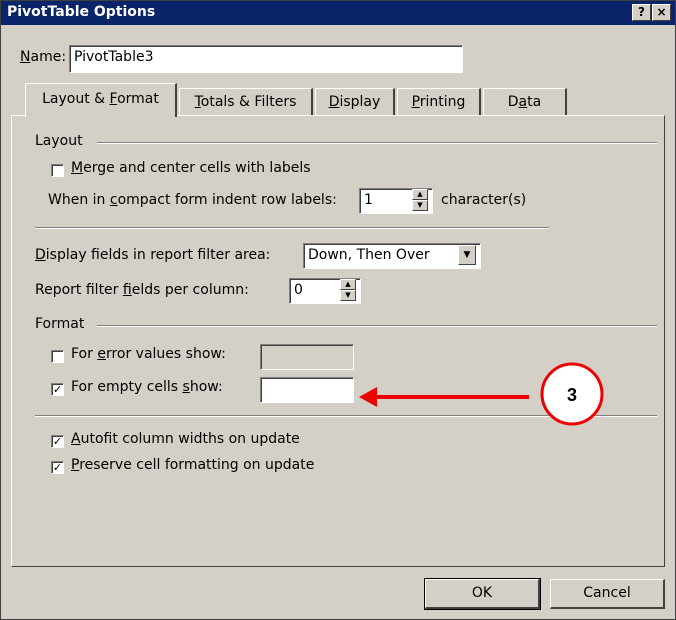 The height and width of the screenshot is (620, 676). Describe the element at coordinates (266, 59) in the screenshot. I see `name-input: PivotTable3` at that location.